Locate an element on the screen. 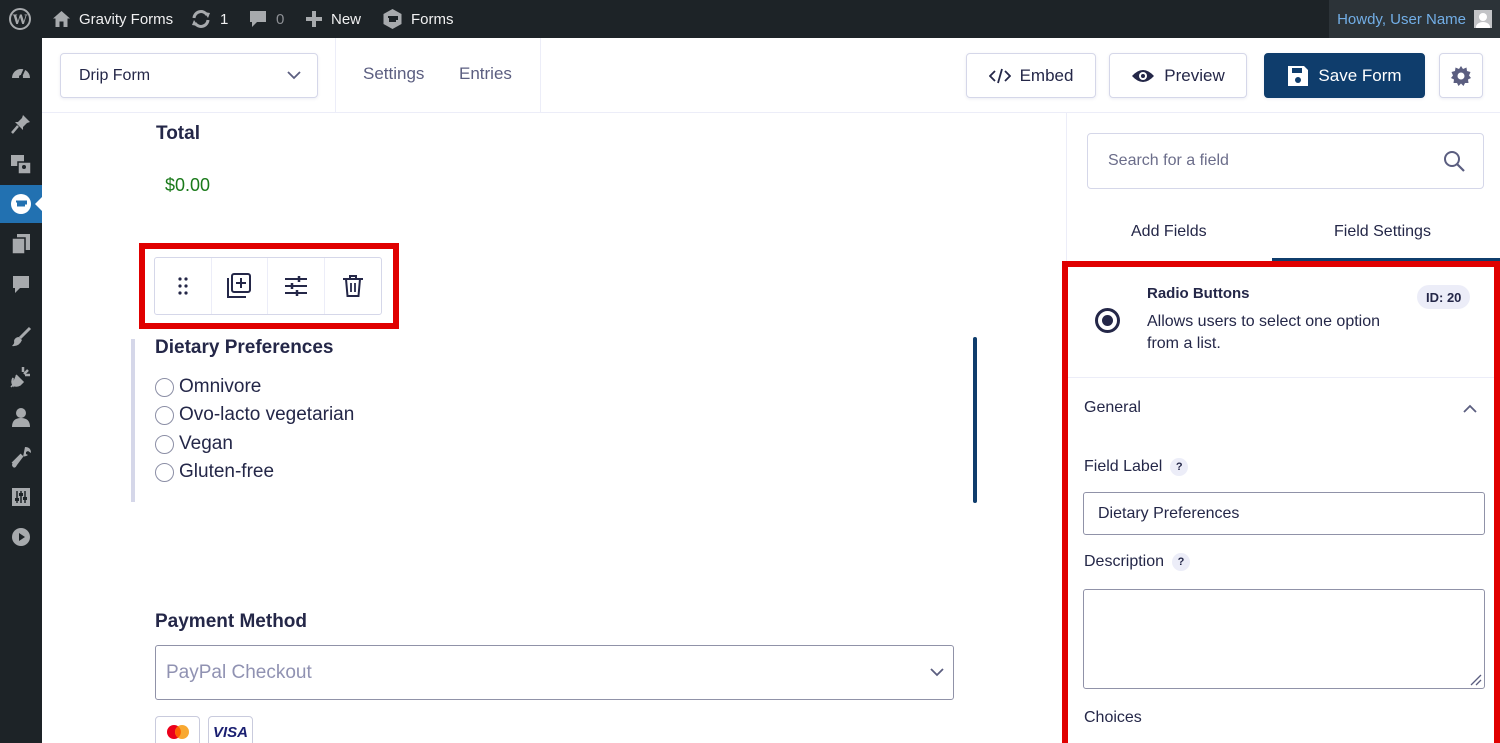 Image resolution: width=1500 pixels, height=743 pixels. comment-icon is located at coordinates (258, 19).